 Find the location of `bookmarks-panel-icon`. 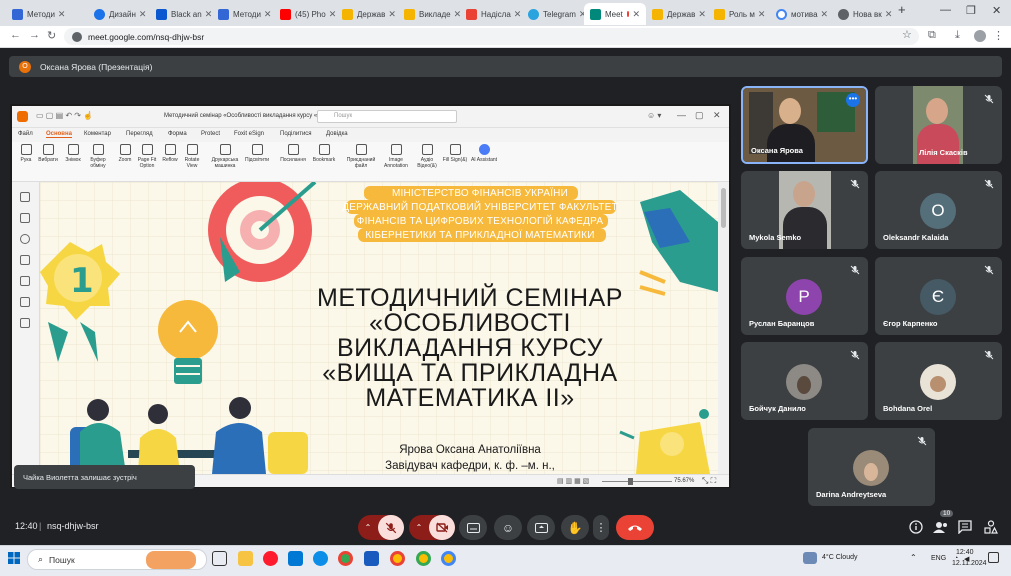

bookmarks-panel-icon is located at coordinates (25, 197).